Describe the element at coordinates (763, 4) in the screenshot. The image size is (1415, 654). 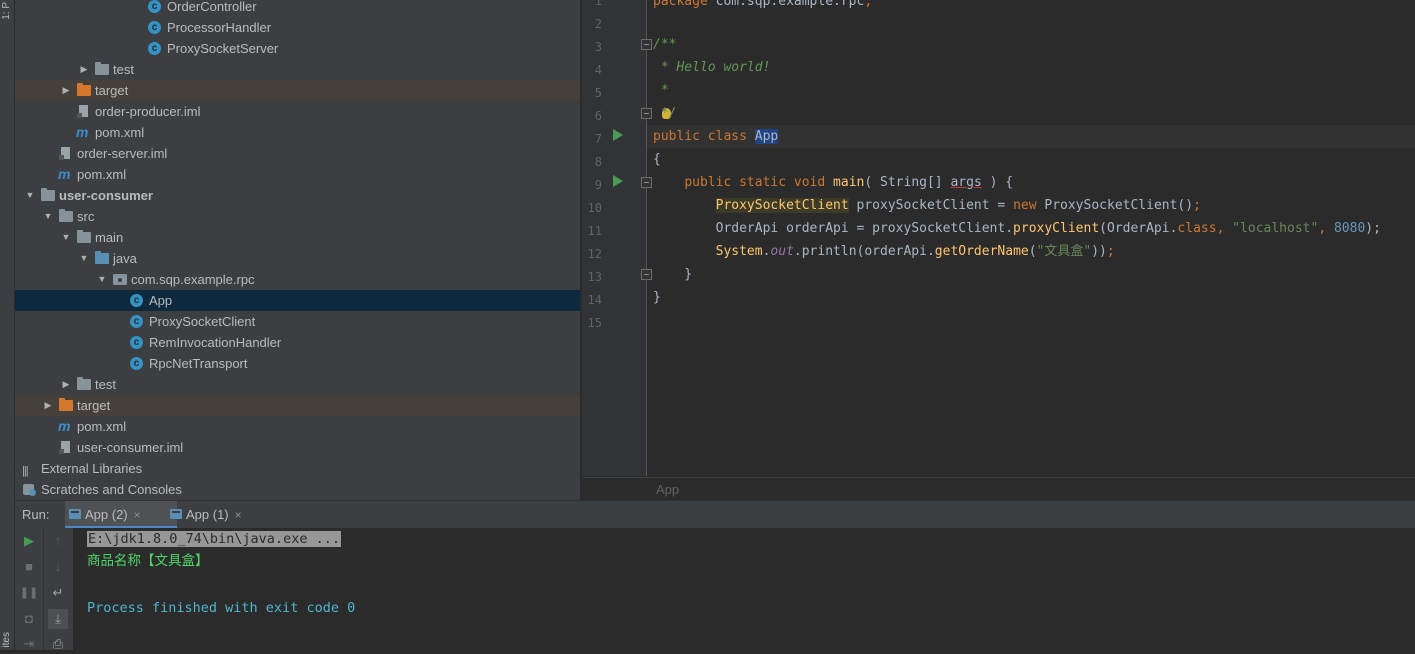
I see `code-line-1: package com.sqp.example.rpc;` at that location.